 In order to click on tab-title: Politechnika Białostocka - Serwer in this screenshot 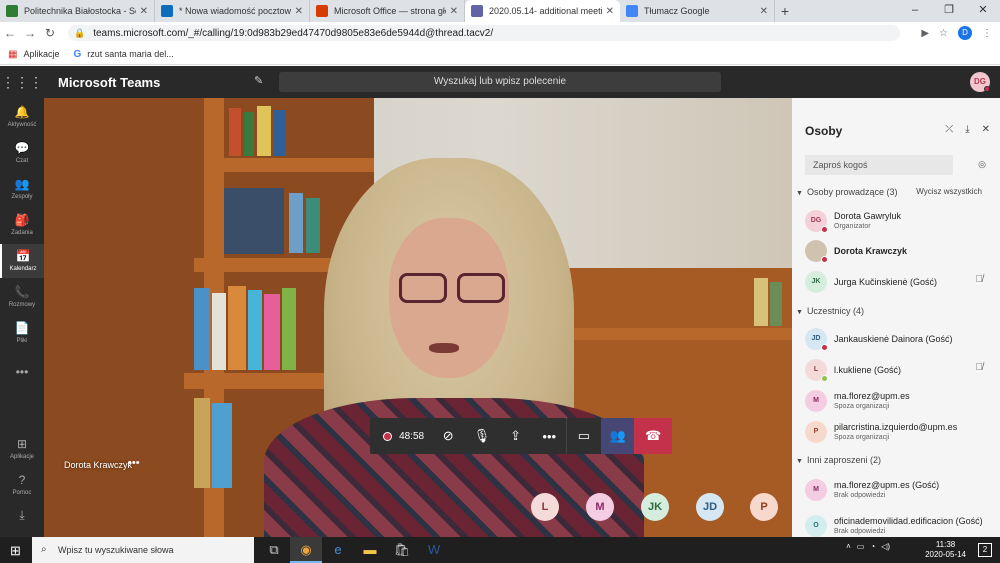, I will do `click(80, 11)`.